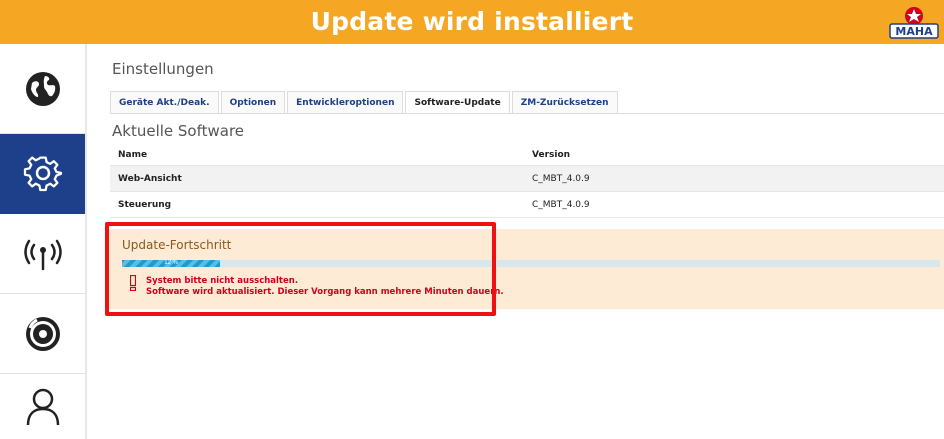 The width and height of the screenshot is (944, 439). What do you see at coordinates (164, 102) in the screenshot?
I see `tab-devices: Geräte Akt./Deak.` at bounding box center [164, 102].